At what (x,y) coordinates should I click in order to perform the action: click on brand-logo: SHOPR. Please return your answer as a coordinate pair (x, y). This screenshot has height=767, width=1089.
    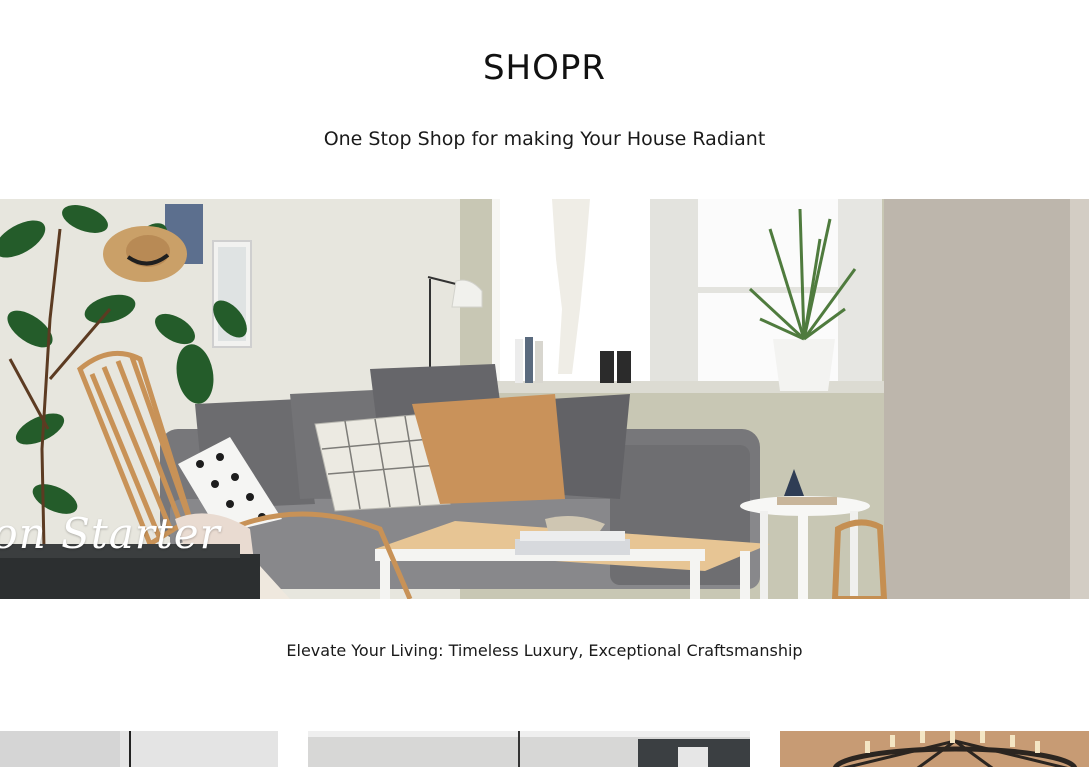
    Looking at the image, I should click on (544, 68).